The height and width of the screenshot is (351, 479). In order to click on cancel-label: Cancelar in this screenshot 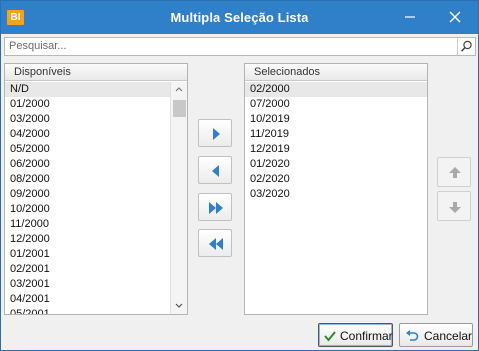, I will do `click(448, 336)`.